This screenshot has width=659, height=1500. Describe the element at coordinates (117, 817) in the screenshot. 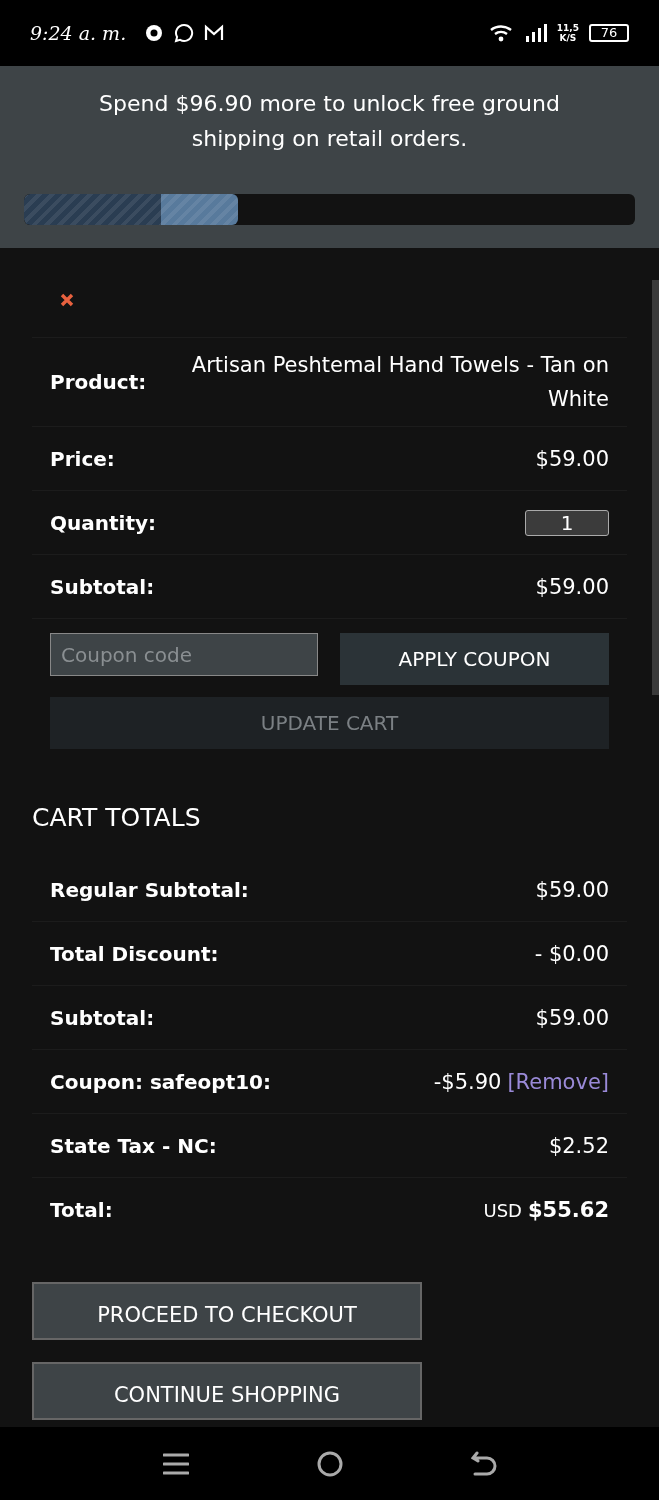

I see `section-heading: CART TOTALS` at that location.